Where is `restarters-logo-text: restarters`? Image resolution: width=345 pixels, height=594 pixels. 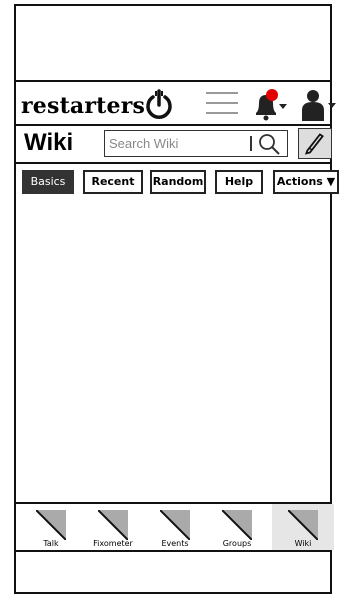 restarters-logo-text: restarters is located at coordinates (83, 106).